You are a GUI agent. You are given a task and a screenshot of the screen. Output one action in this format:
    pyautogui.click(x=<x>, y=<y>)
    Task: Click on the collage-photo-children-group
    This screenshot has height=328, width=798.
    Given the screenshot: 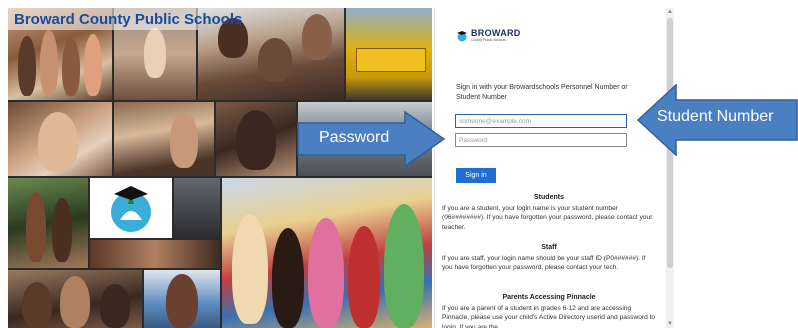 What is the action you would take?
    pyautogui.click(x=327, y=253)
    